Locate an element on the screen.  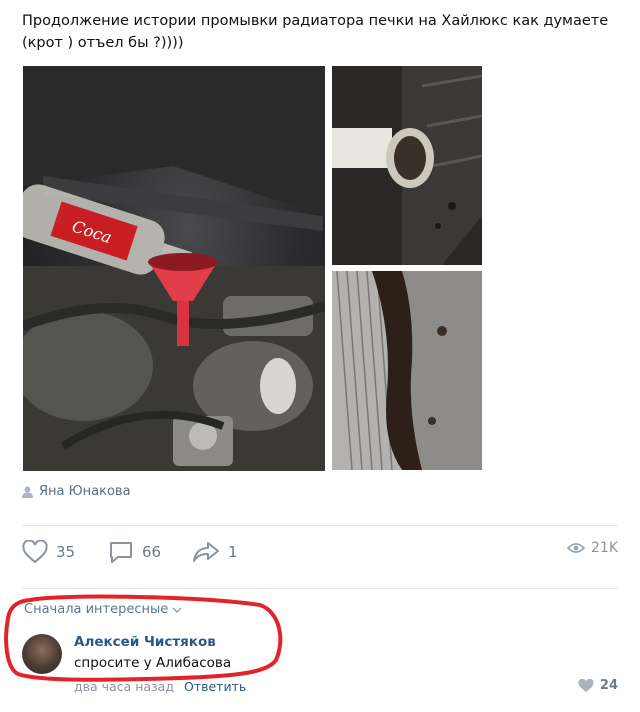
eye-icon is located at coordinates (576, 548).